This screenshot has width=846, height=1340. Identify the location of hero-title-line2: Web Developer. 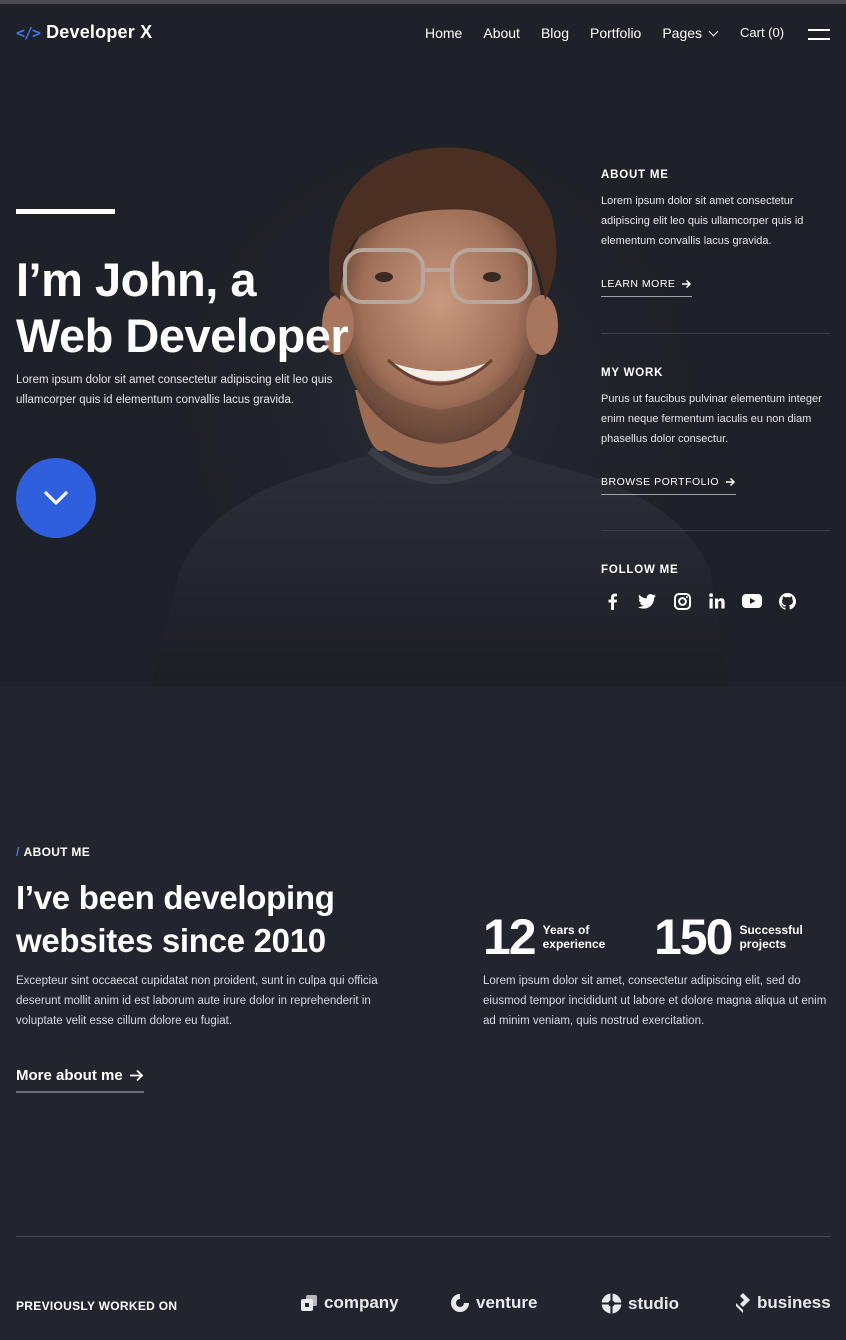
(182, 335).